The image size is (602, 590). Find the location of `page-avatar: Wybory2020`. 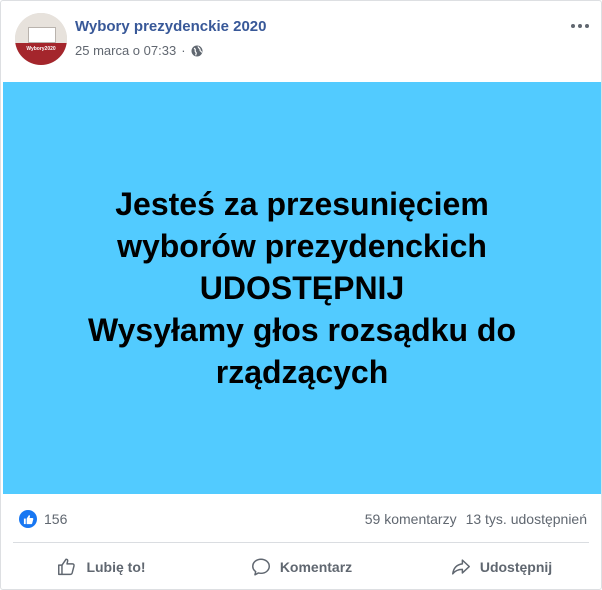

page-avatar: Wybory2020 is located at coordinates (41, 39).